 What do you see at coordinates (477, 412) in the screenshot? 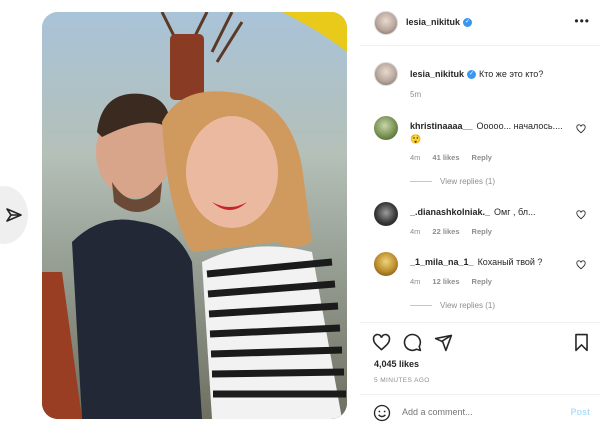
I see `add-comment-input` at bounding box center [477, 412].